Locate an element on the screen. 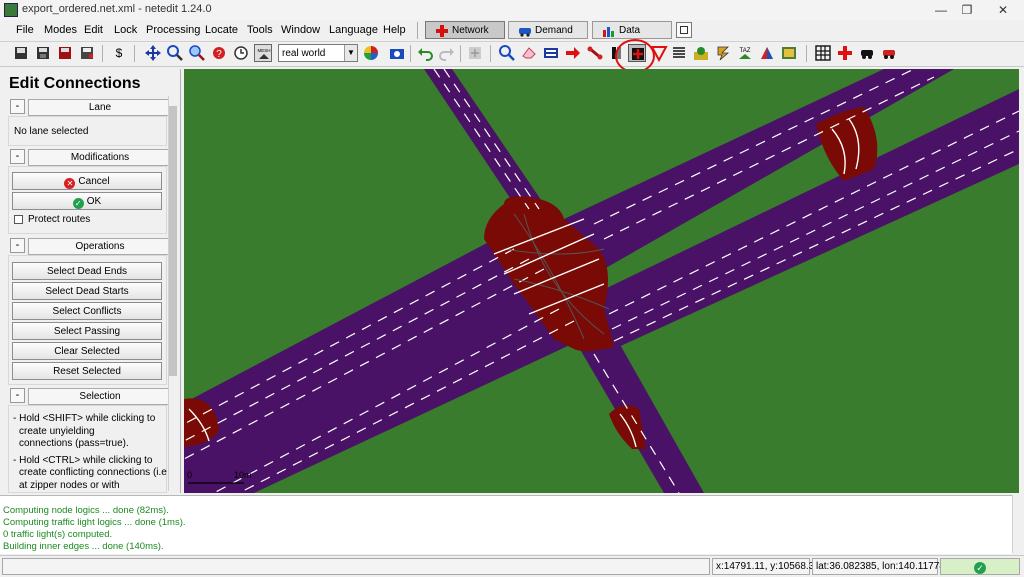 The image size is (1024, 577). undo-icon is located at coordinates (425, 53).